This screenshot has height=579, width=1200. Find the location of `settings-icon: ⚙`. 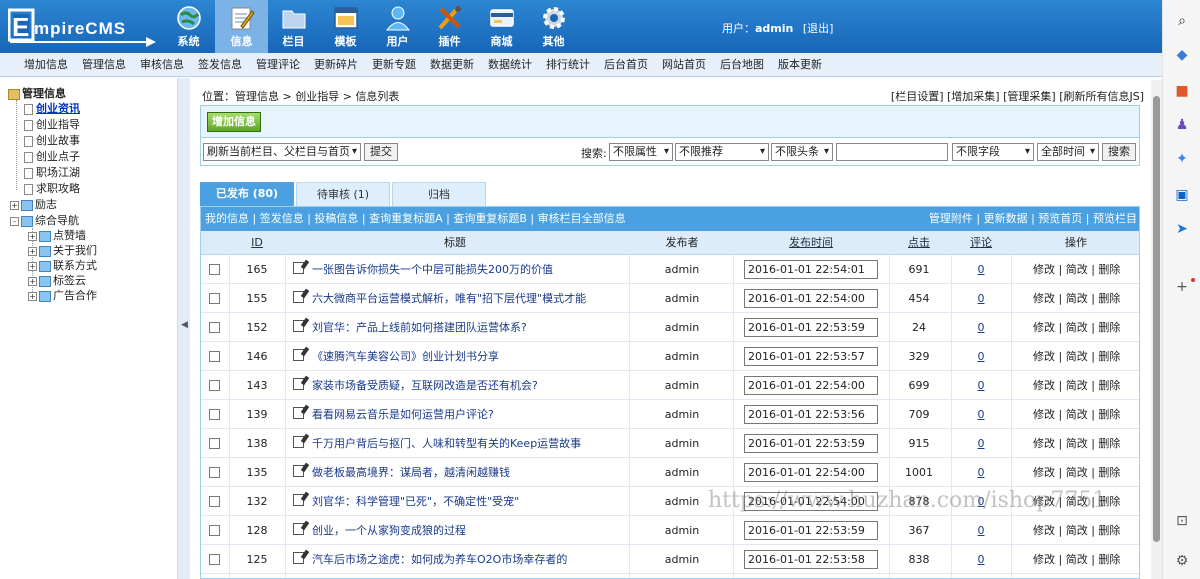

settings-icon: ⚙ is located at coordinates (1182, 561).